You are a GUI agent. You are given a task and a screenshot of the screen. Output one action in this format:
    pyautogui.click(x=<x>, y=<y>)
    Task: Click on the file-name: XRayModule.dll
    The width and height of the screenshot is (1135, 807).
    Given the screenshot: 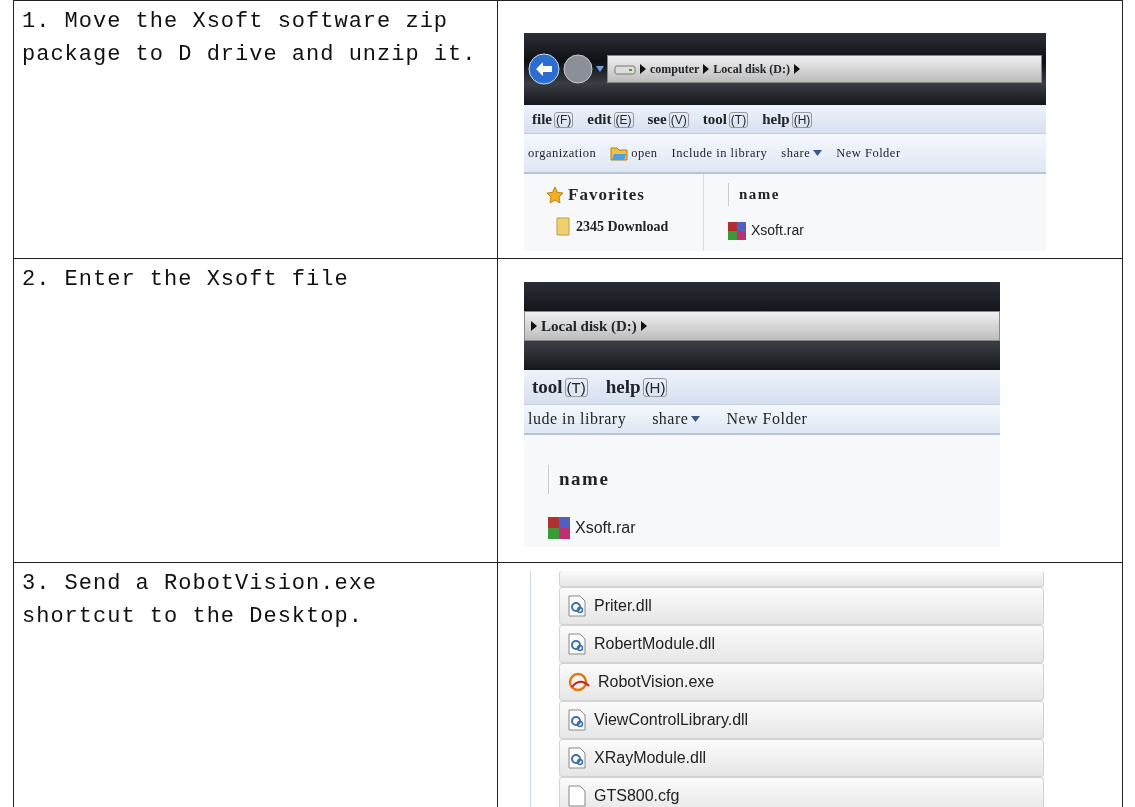 What is the action you would take?
    pyautogui.click(x=650, y=758)
    